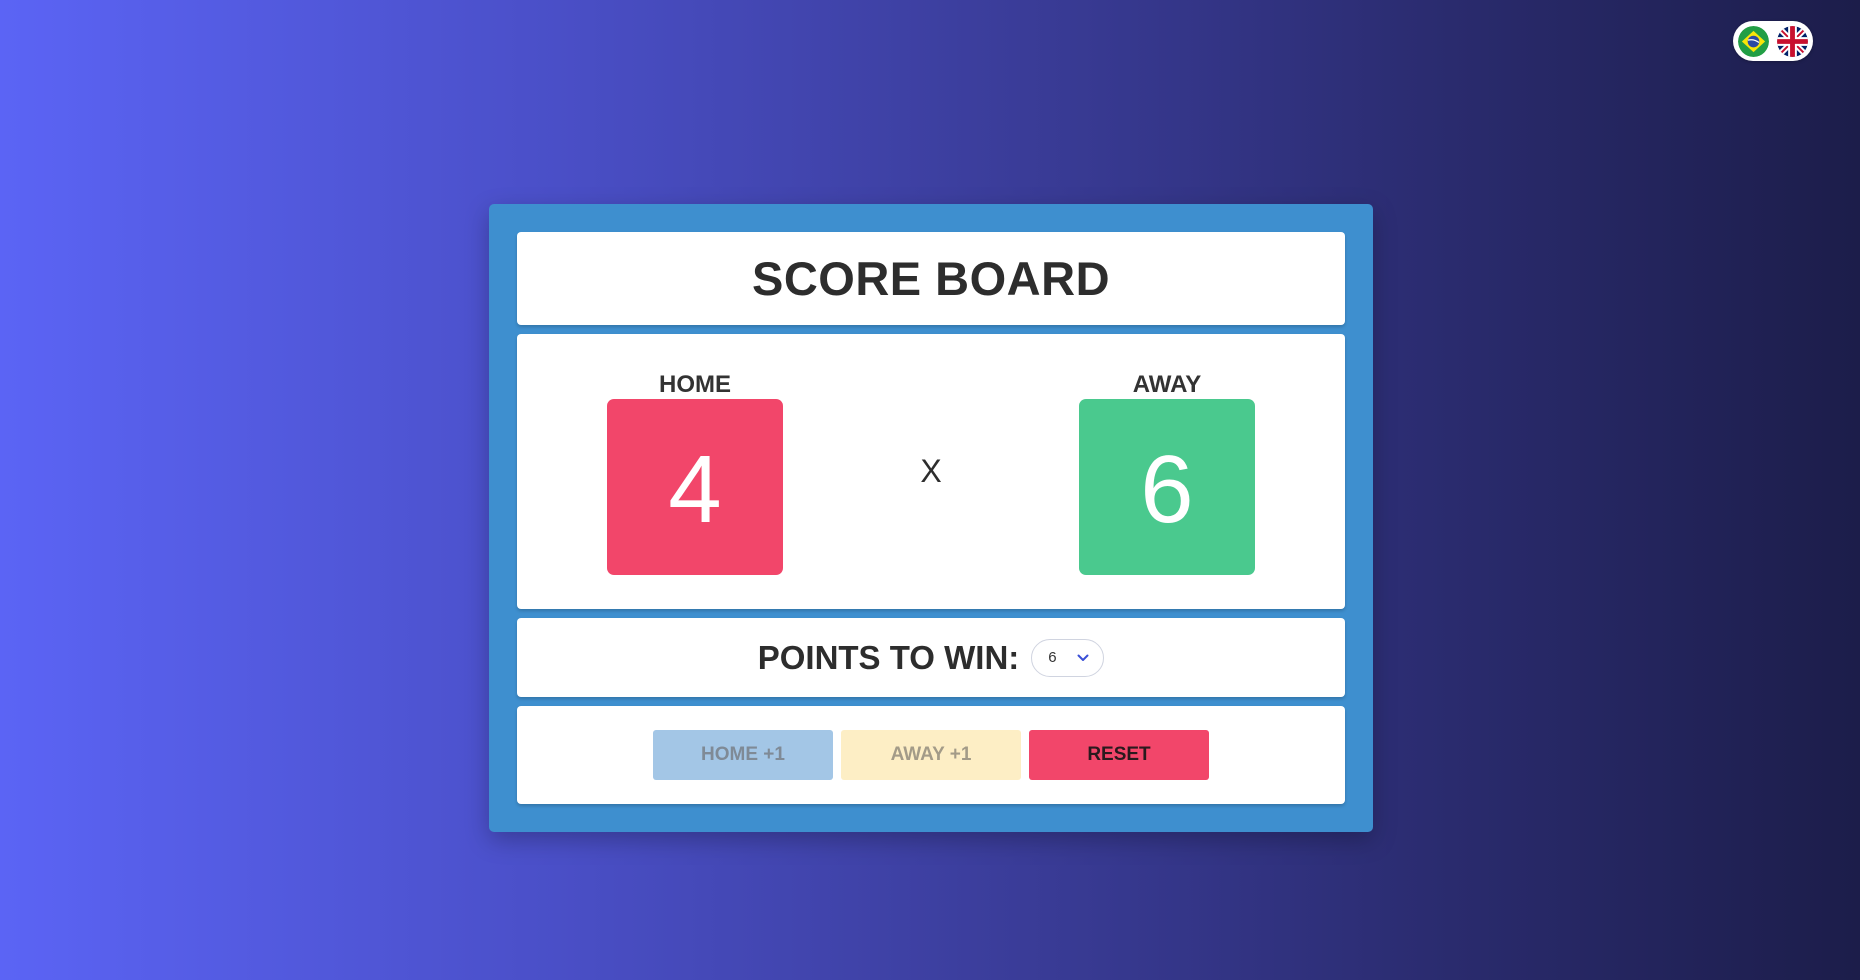 The image size is (1860, 980). I want to click on points-to-win-panel: POINTS TO WIN: 6, so click(931, 657).